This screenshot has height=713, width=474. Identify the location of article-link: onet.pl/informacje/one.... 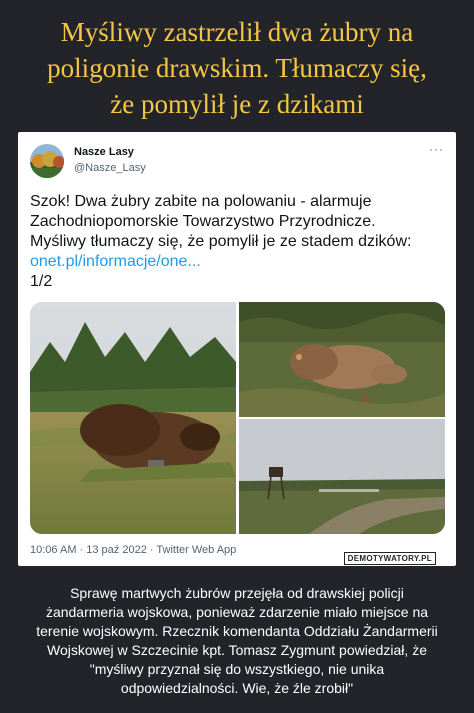
(239, 262).